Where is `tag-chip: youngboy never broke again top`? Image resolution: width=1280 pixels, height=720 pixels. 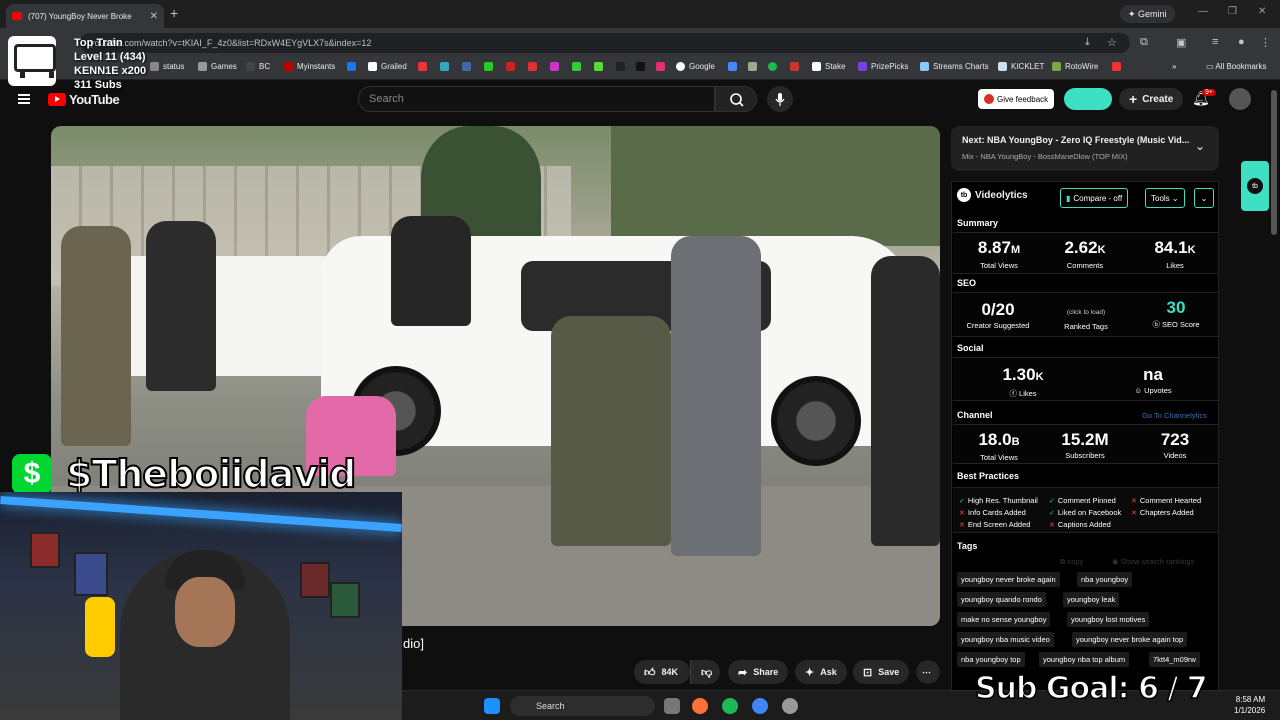 tag-chip: youngboy never broke again top is located at coordinates (1130, 639).